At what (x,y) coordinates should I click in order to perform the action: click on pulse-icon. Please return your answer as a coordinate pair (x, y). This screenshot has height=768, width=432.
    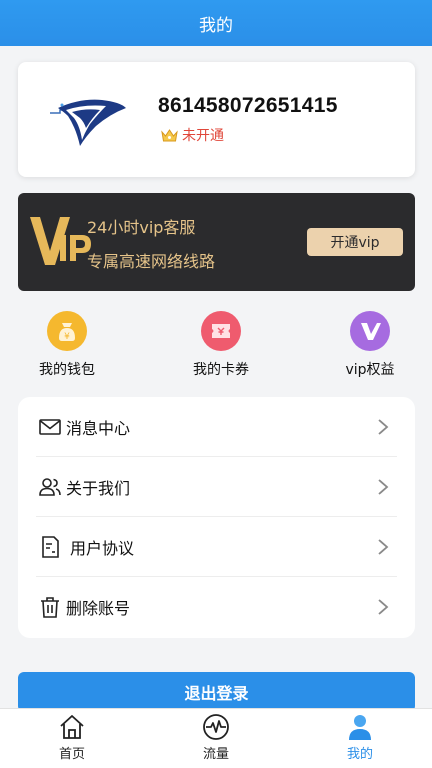
    Looking at the image, I should click on (216, 727).